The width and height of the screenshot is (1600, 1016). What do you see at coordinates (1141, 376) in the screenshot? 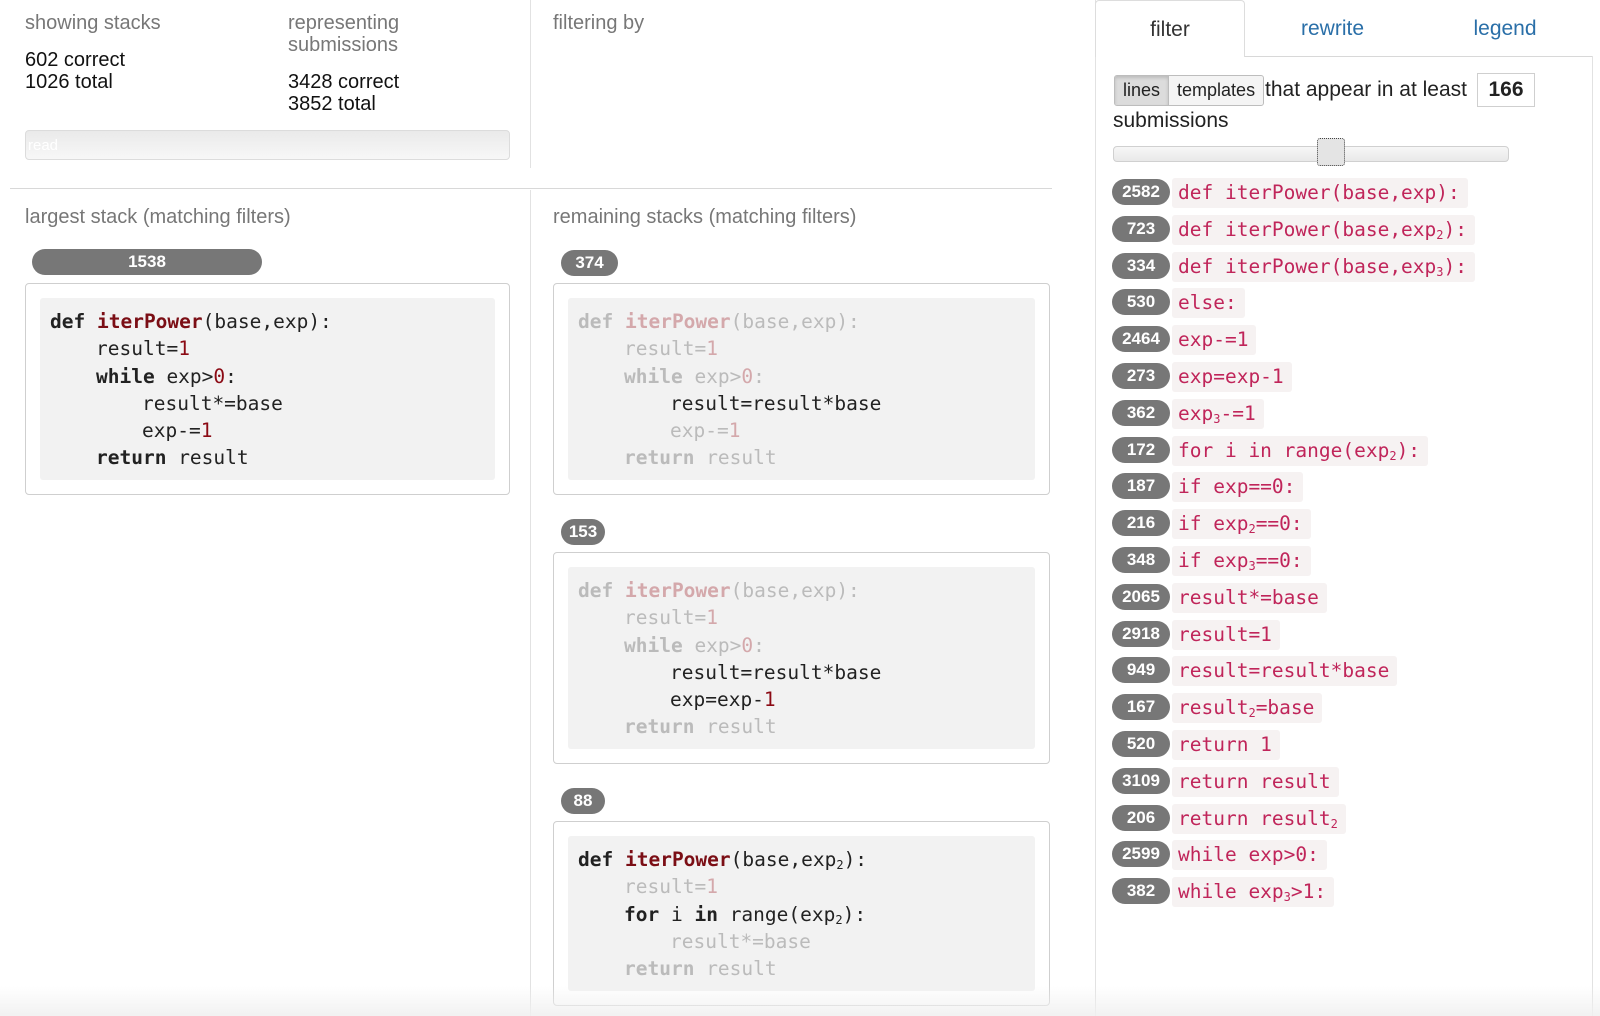
I see `line-count-badge: 273` at bounding box center [1141, 376].